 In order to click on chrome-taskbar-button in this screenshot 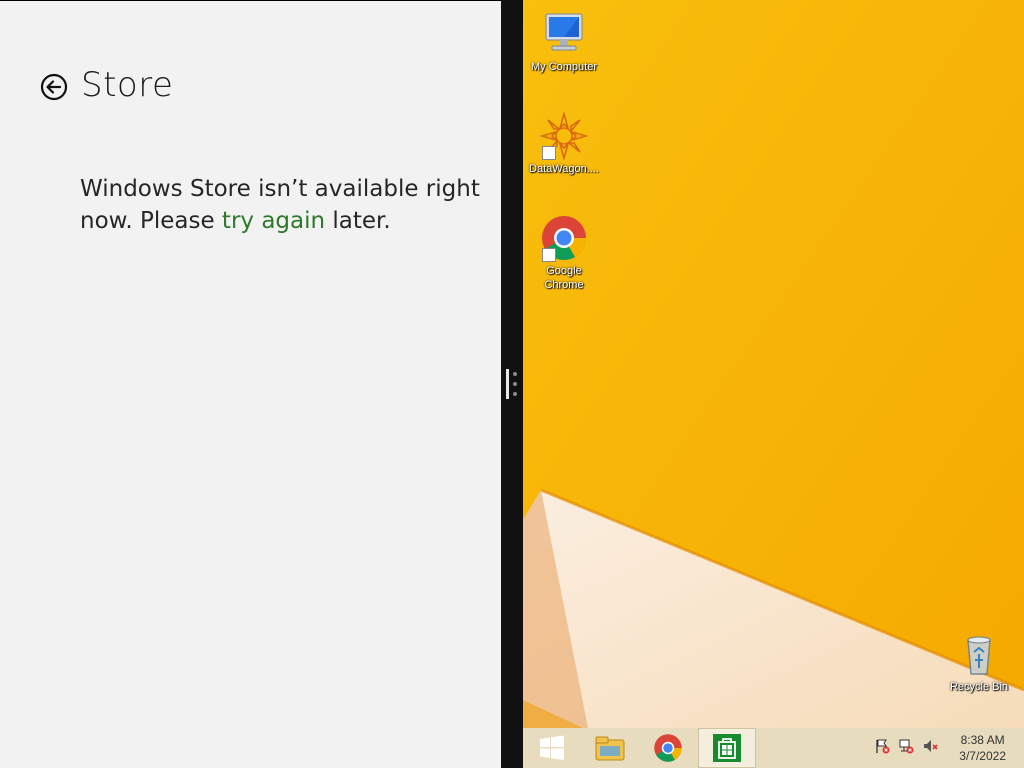, I will do `click(668, 748)`.